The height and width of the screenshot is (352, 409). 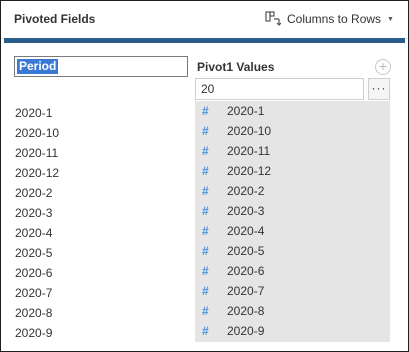 What do you see at coordinates (101, 66) in the screenshot?
I see `pivot-field-name-input: Period` at bounding box center [101, 66].